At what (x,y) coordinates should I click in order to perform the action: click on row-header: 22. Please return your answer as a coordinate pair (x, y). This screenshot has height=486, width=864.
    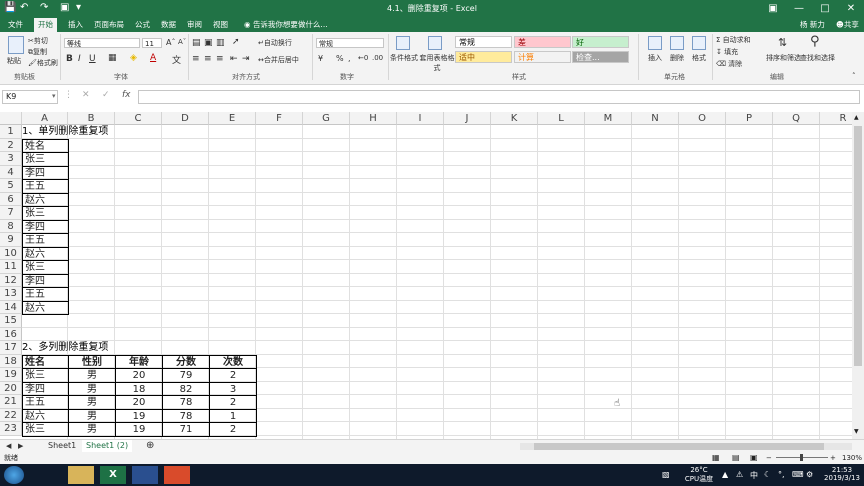
    Looking at the image, I should click on (11, 415).